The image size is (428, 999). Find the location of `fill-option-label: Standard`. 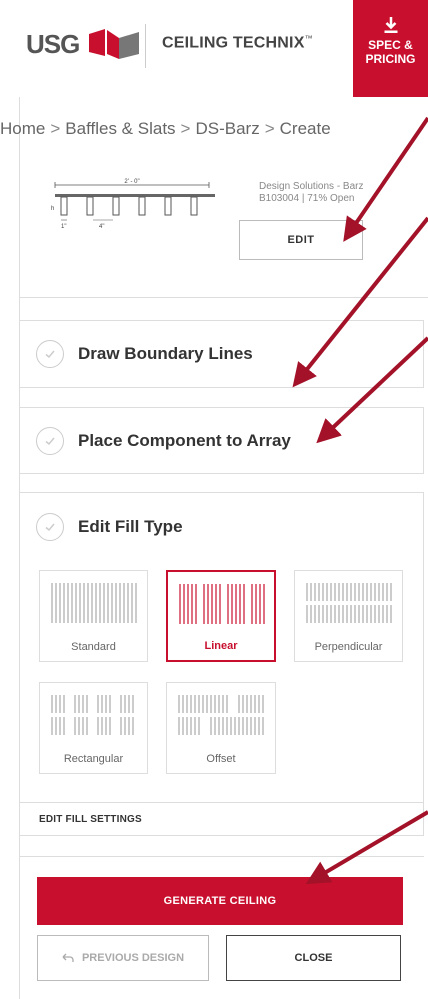

fill-option-label: Standard is located at coordinates (93, 647).